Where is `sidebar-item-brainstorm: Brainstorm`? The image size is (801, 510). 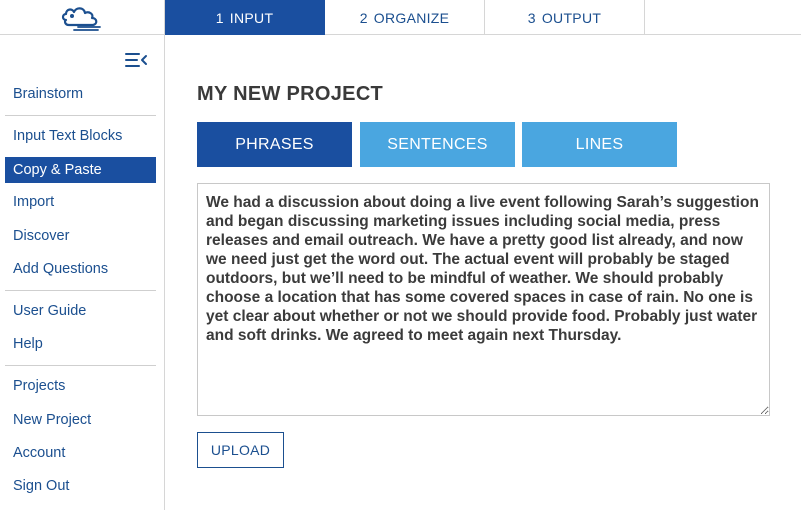
sidebar-item-brainstorm: Brainstorm is located at coordinates (80, 94).